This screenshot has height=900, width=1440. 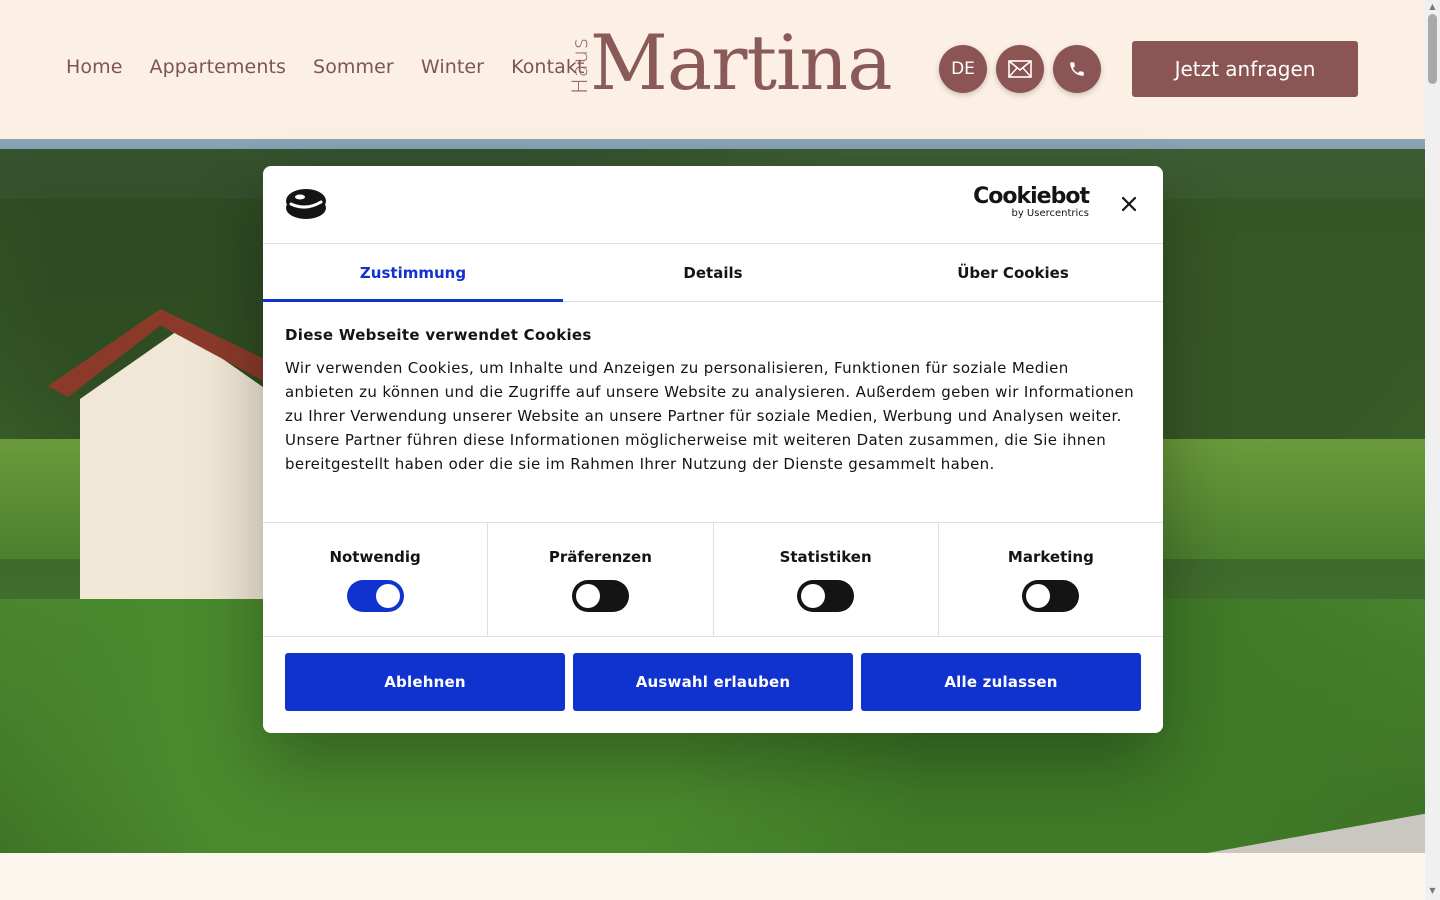 What do you see at coordinates (438, 335) in the screenshot?
I see `dialog-heading: Diese Webseite verwendet Cookies` at bounding box center [438, 335].